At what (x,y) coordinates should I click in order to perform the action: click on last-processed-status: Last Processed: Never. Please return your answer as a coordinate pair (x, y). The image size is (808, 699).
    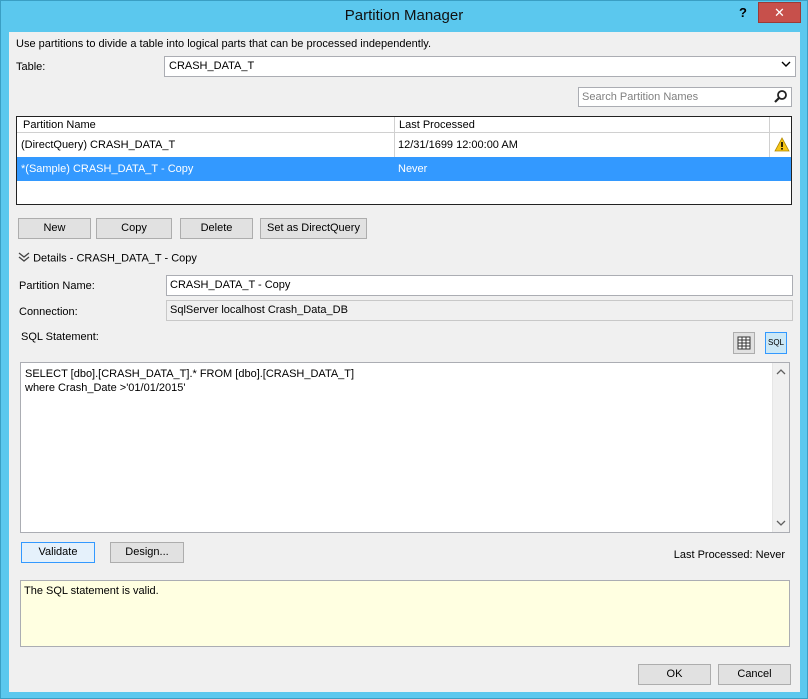
    Looking at the image, I should click on (729, 555).